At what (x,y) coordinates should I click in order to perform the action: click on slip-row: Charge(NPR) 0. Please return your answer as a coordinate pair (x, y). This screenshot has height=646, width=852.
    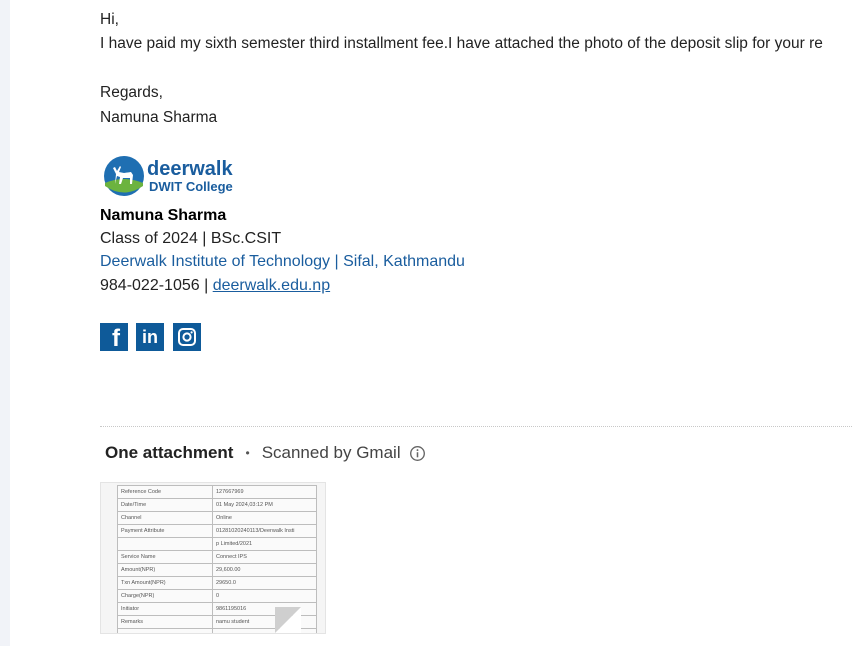
    Looking at the image, I should click on (217, 596).